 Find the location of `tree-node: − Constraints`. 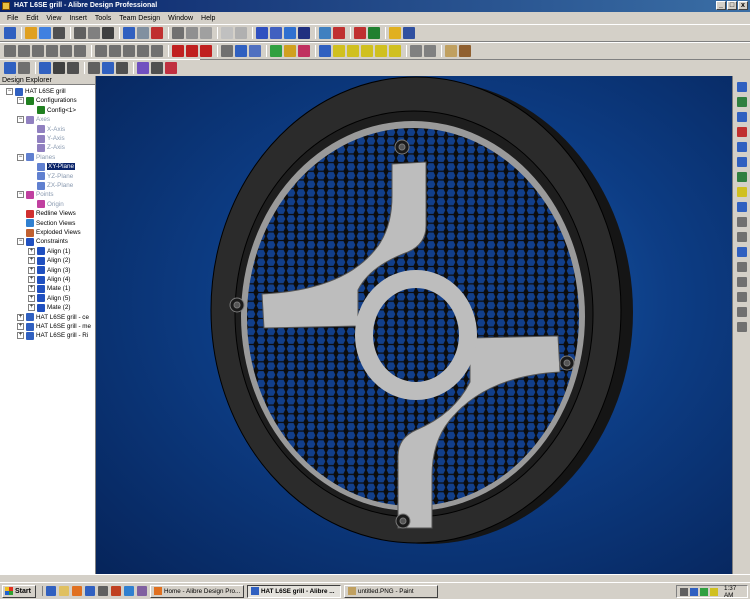

tree-node: − Constraints is located at coordinates (42, 241).